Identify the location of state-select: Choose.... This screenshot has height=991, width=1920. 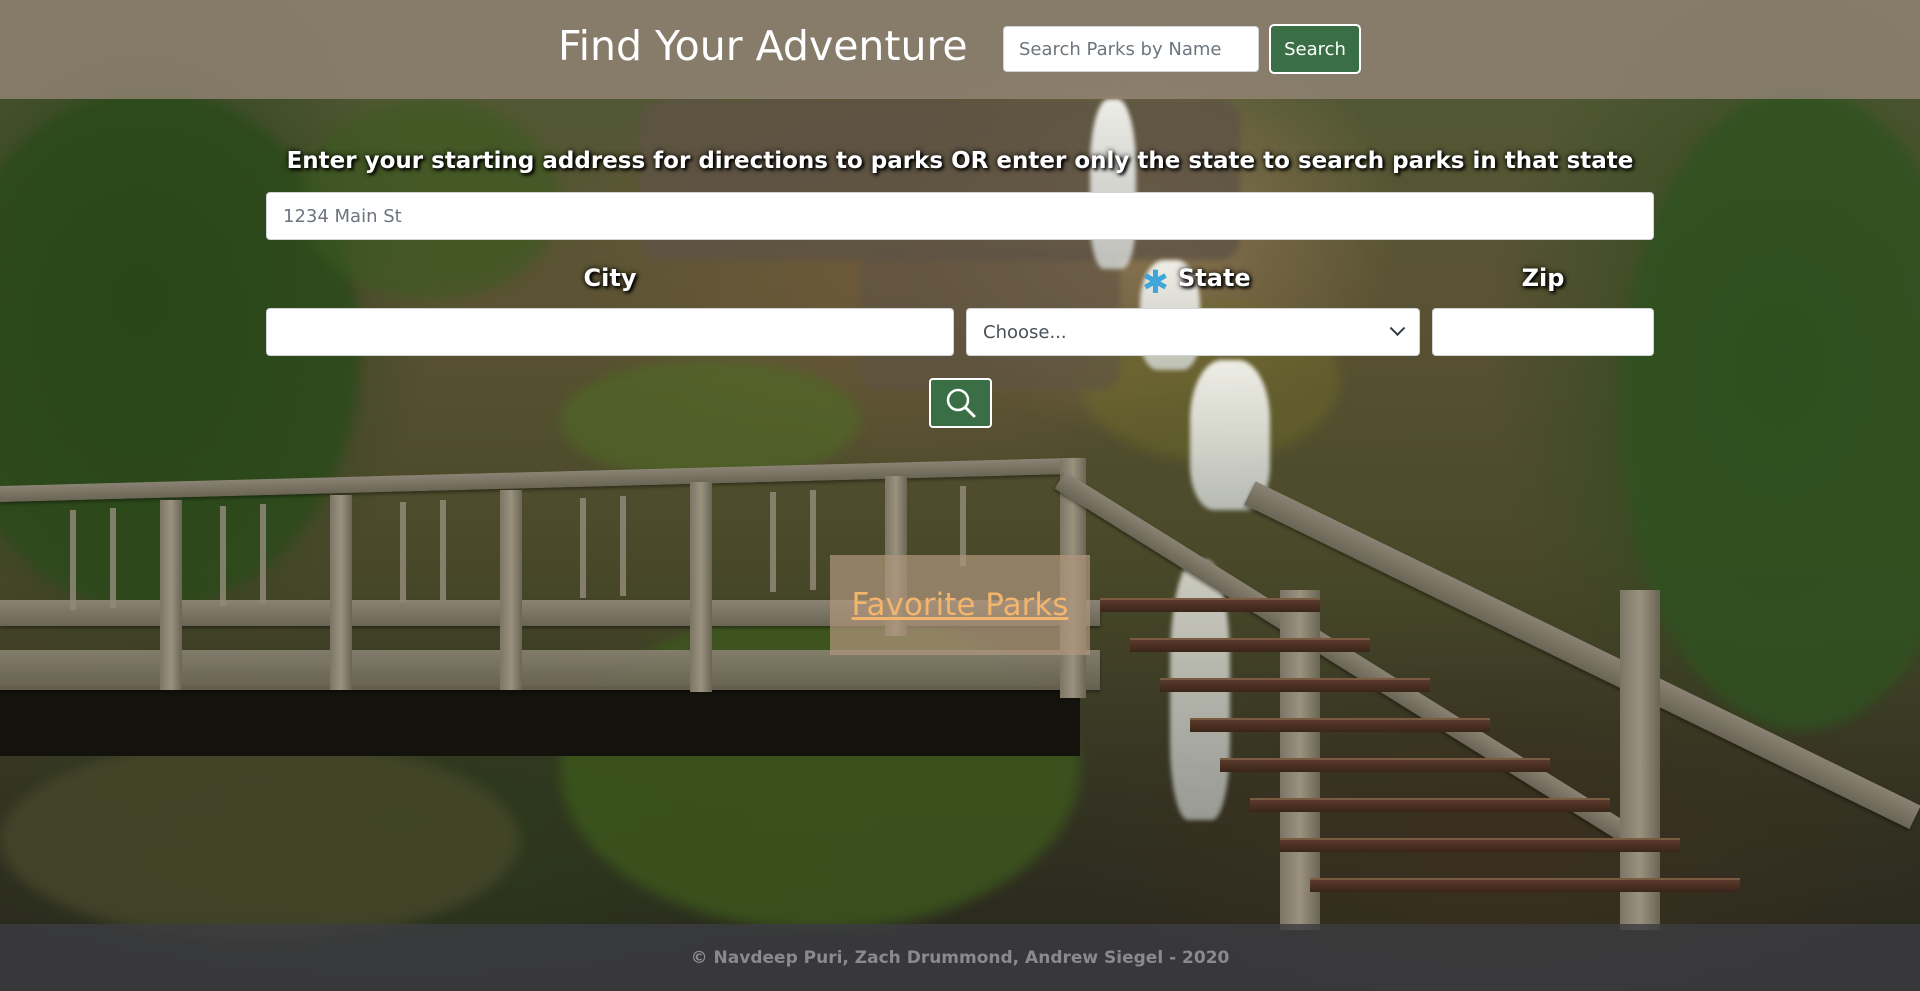
(1193, 332).